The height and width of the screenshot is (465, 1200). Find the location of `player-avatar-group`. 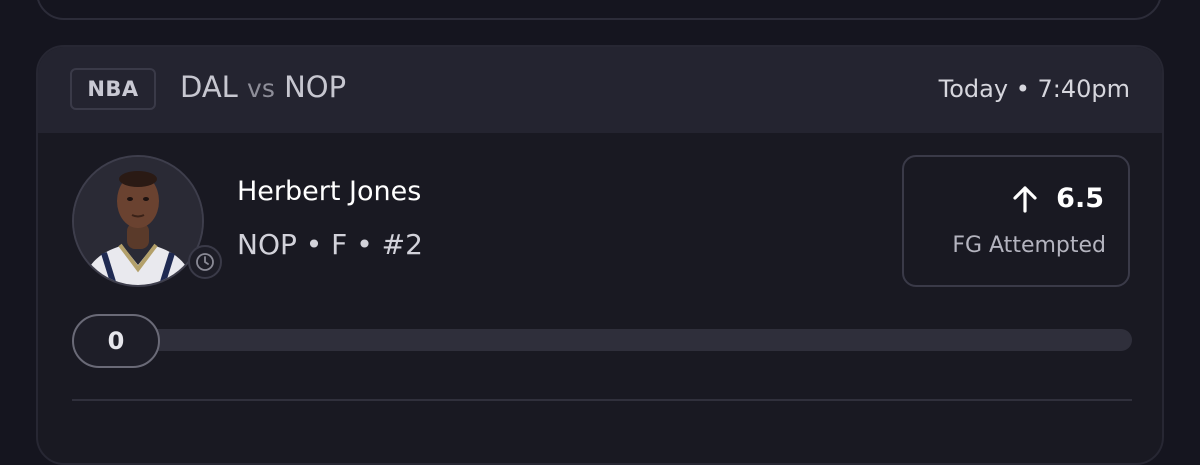

player-avatar-group is located at coordinates (147, 221).